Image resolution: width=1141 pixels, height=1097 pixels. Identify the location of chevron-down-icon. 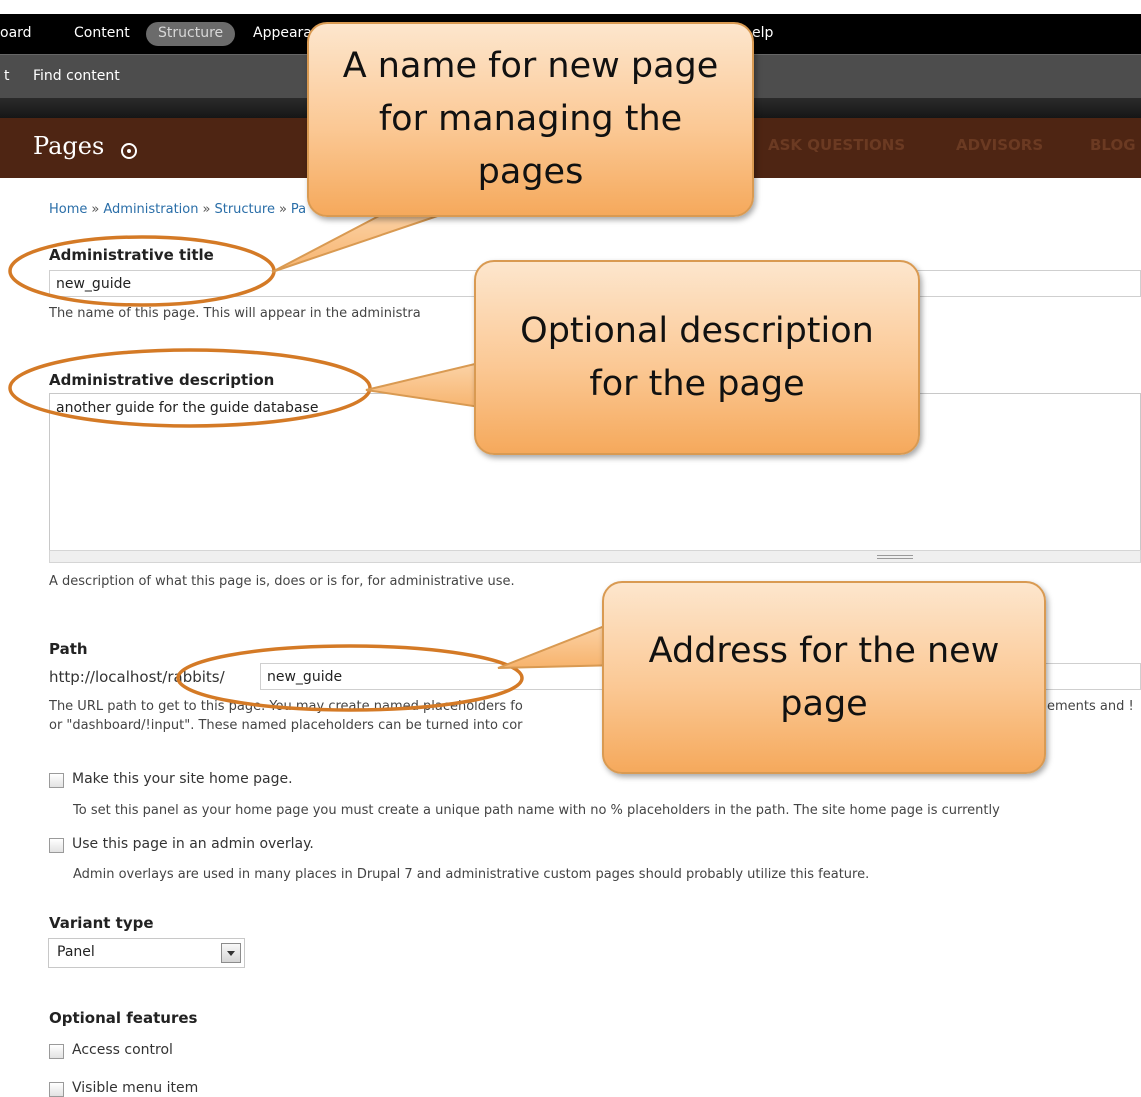
(231, 953).